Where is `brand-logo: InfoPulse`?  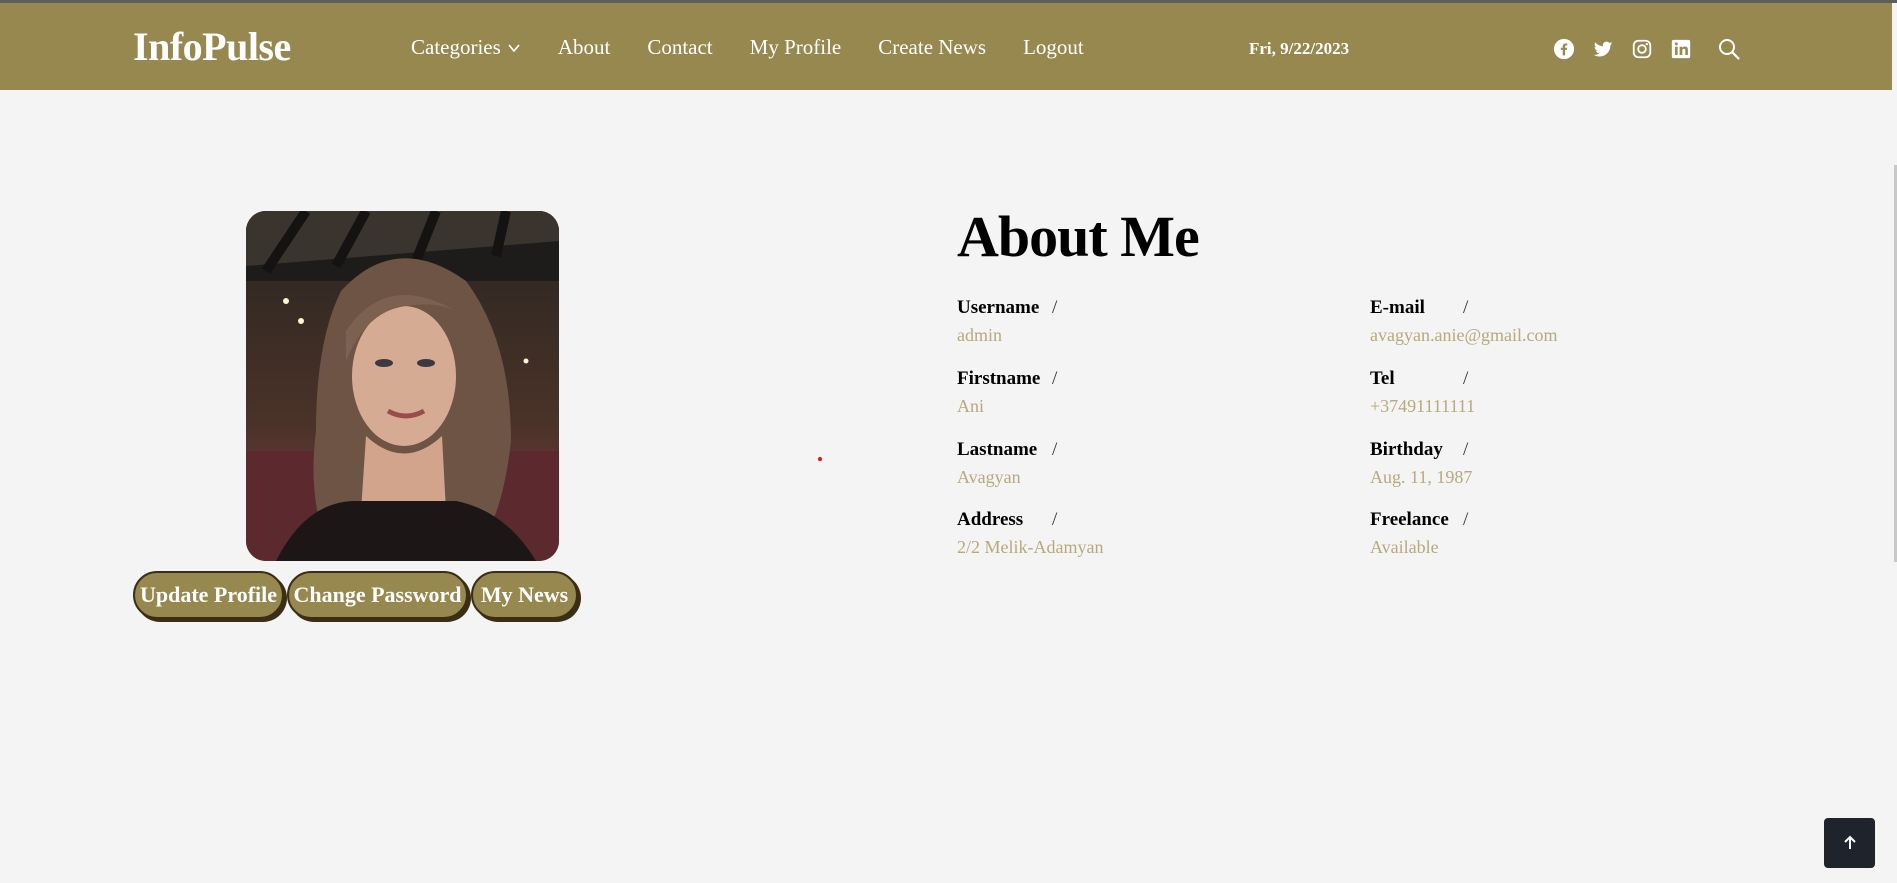 brand-logo: InfoPulse is located at coordinates (212, 46).